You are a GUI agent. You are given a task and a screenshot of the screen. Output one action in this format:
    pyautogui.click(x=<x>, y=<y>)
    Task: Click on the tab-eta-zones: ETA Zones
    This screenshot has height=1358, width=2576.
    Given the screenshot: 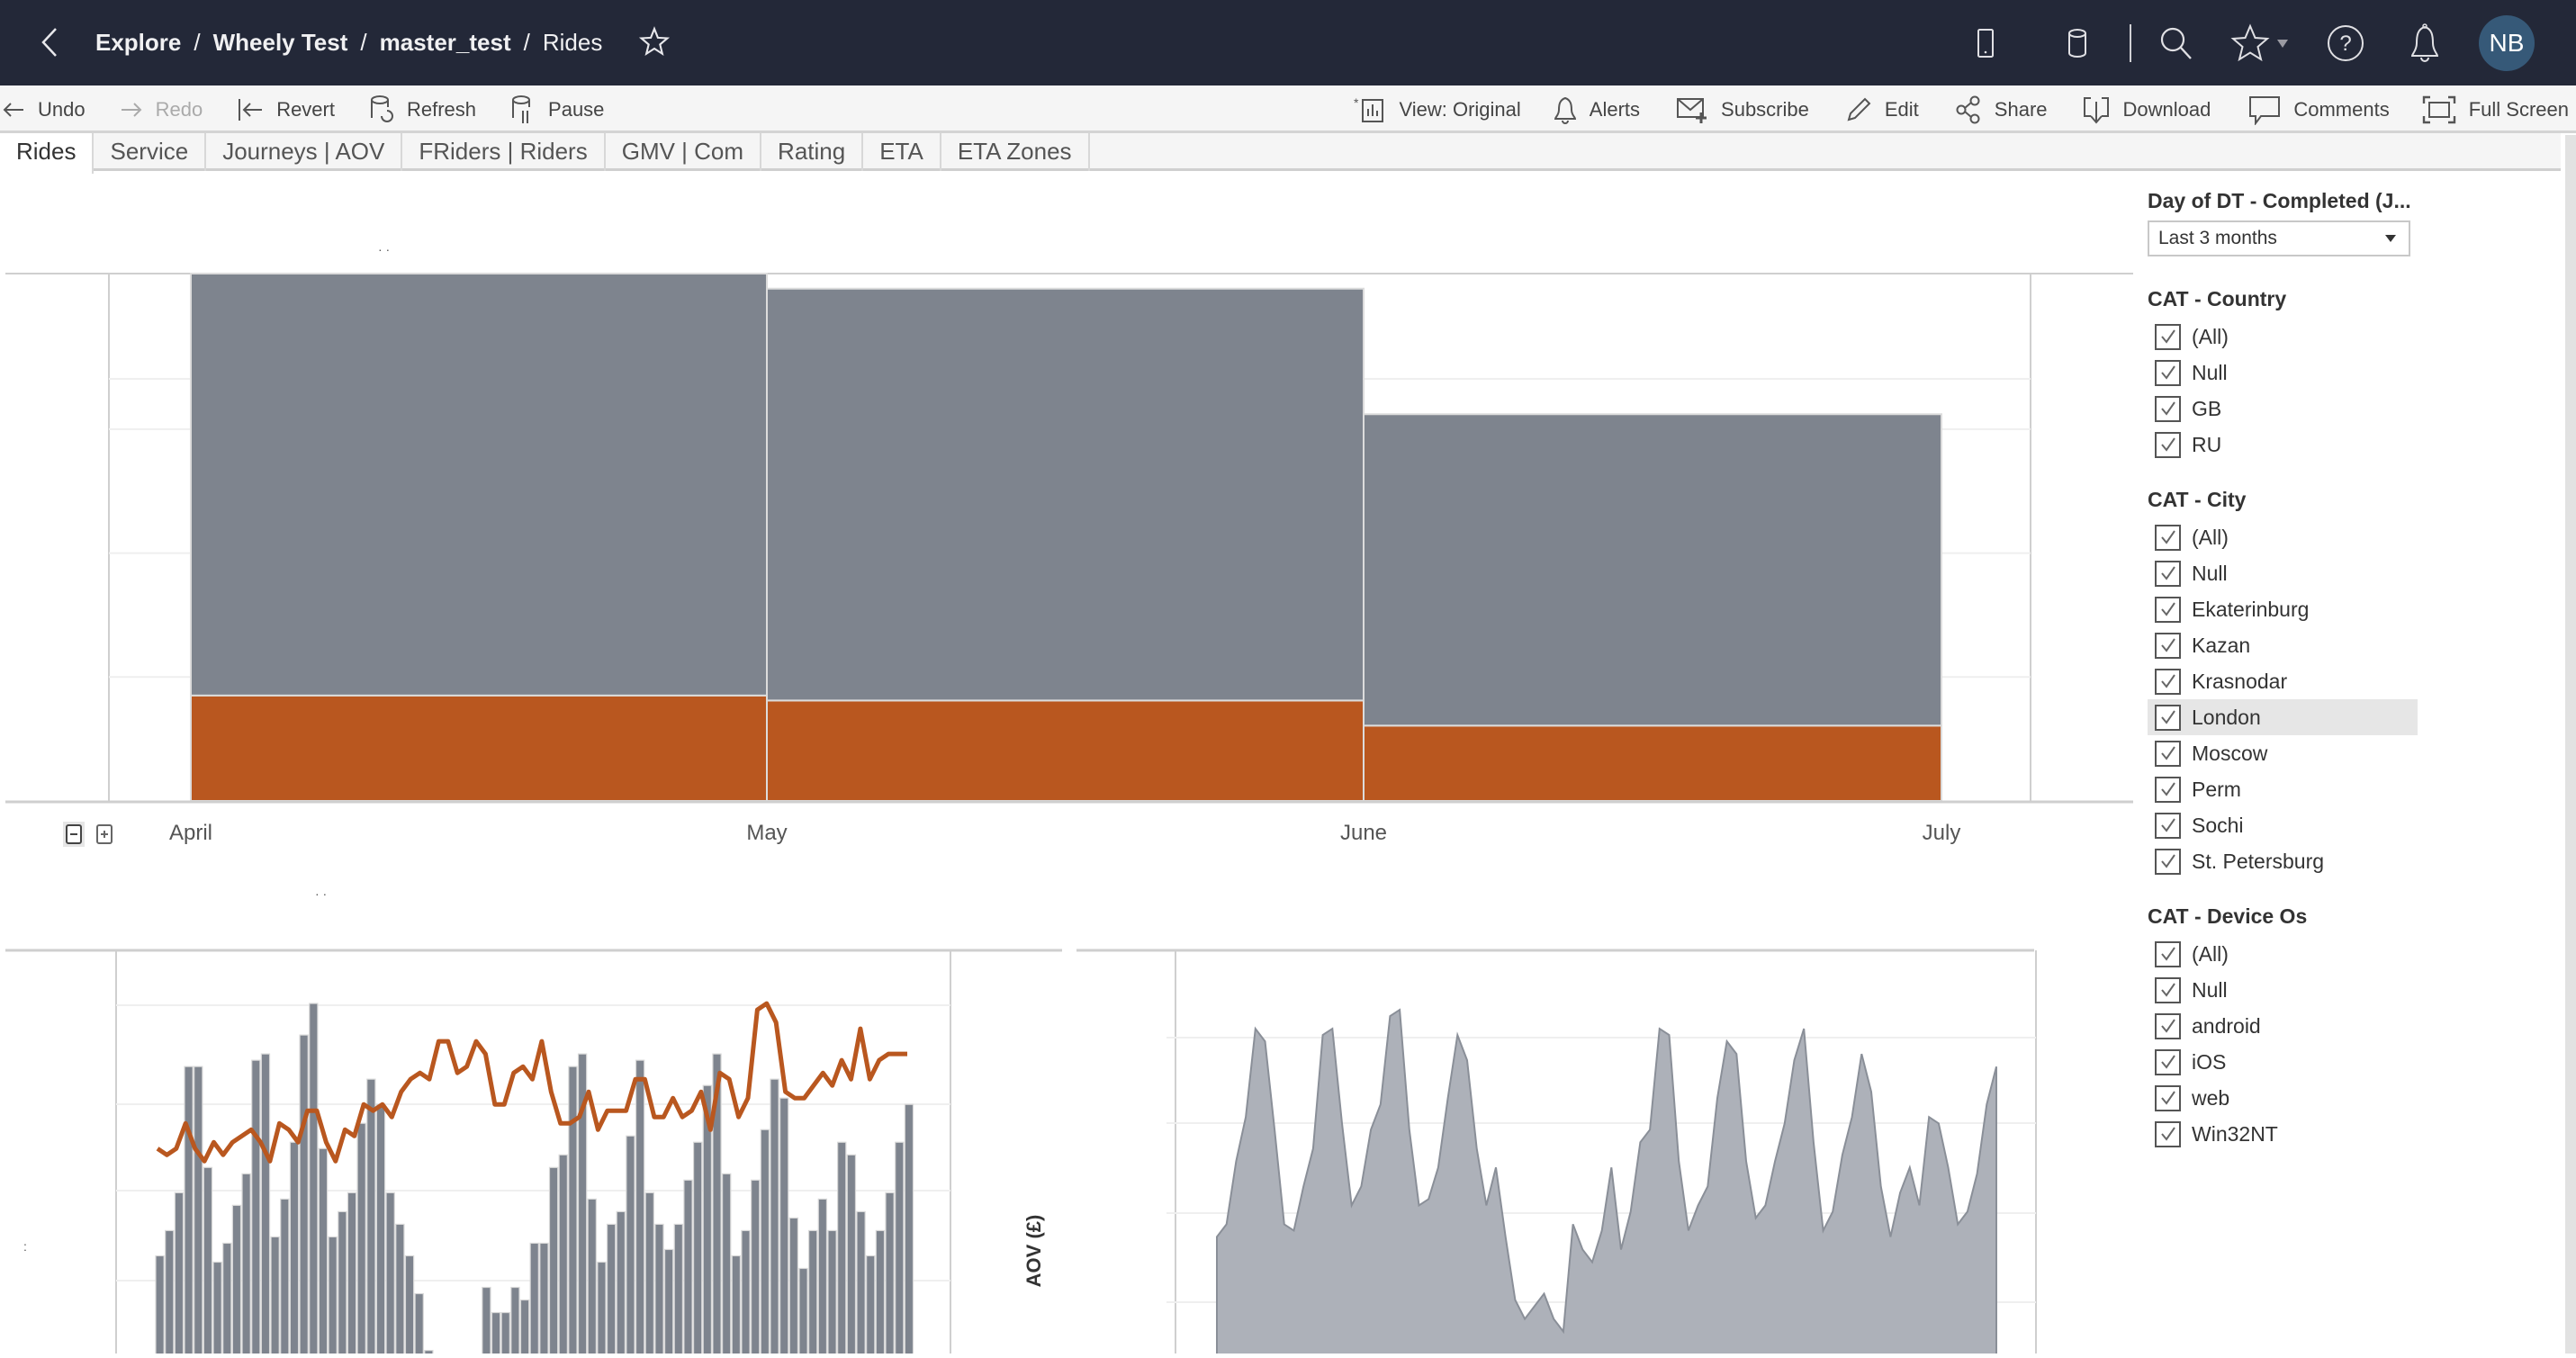 What is the action you would take?
    pyautogui.click(x=1015, y=152)
    